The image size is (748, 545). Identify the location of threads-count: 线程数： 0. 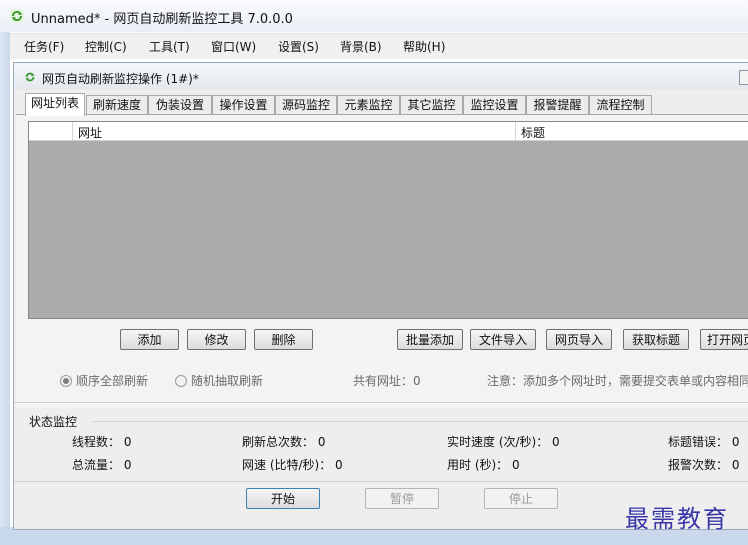
(102, 442).